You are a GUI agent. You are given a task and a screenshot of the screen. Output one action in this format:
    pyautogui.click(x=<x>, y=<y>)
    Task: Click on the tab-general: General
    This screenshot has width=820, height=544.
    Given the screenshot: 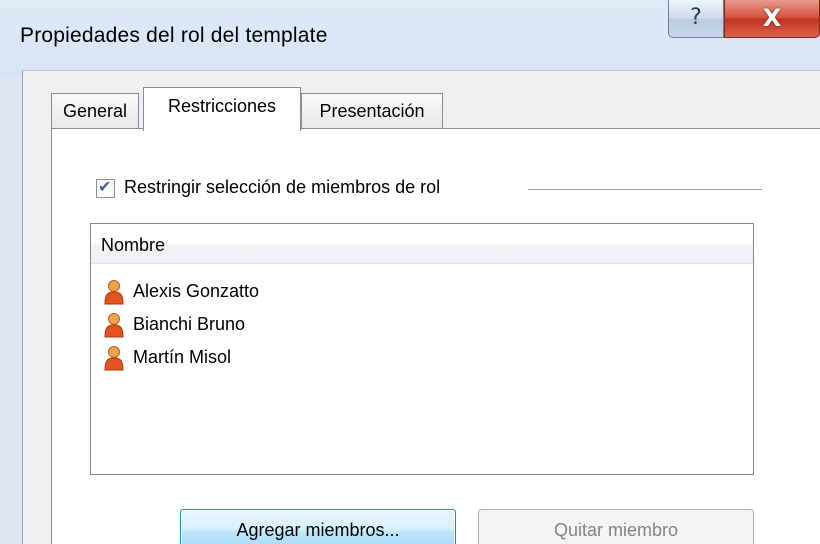 What is the action you would take?
    pyautogui.click(x=95, y=111)
    